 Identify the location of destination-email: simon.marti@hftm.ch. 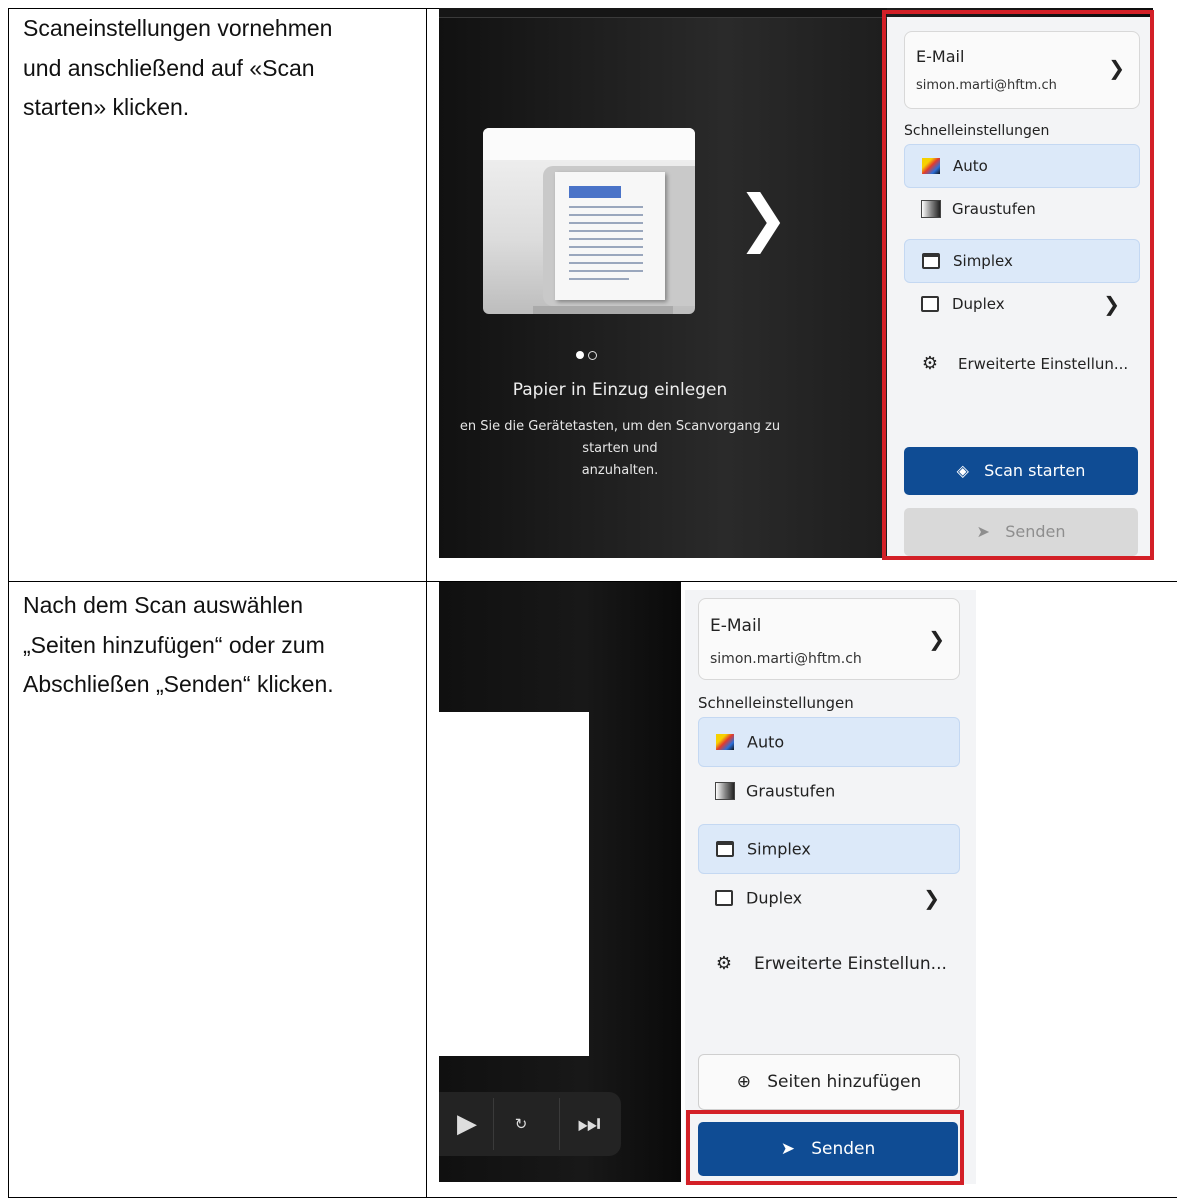
(786, 659).